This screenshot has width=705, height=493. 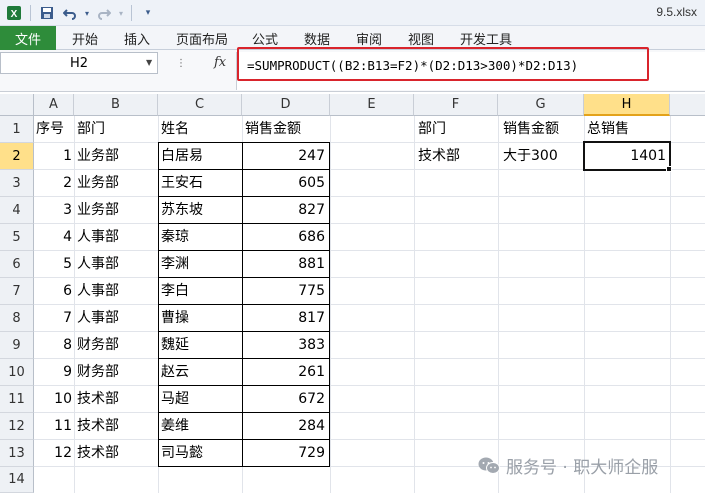 I want to click on cell-h1: 总销售, so click(x=628, y=129).